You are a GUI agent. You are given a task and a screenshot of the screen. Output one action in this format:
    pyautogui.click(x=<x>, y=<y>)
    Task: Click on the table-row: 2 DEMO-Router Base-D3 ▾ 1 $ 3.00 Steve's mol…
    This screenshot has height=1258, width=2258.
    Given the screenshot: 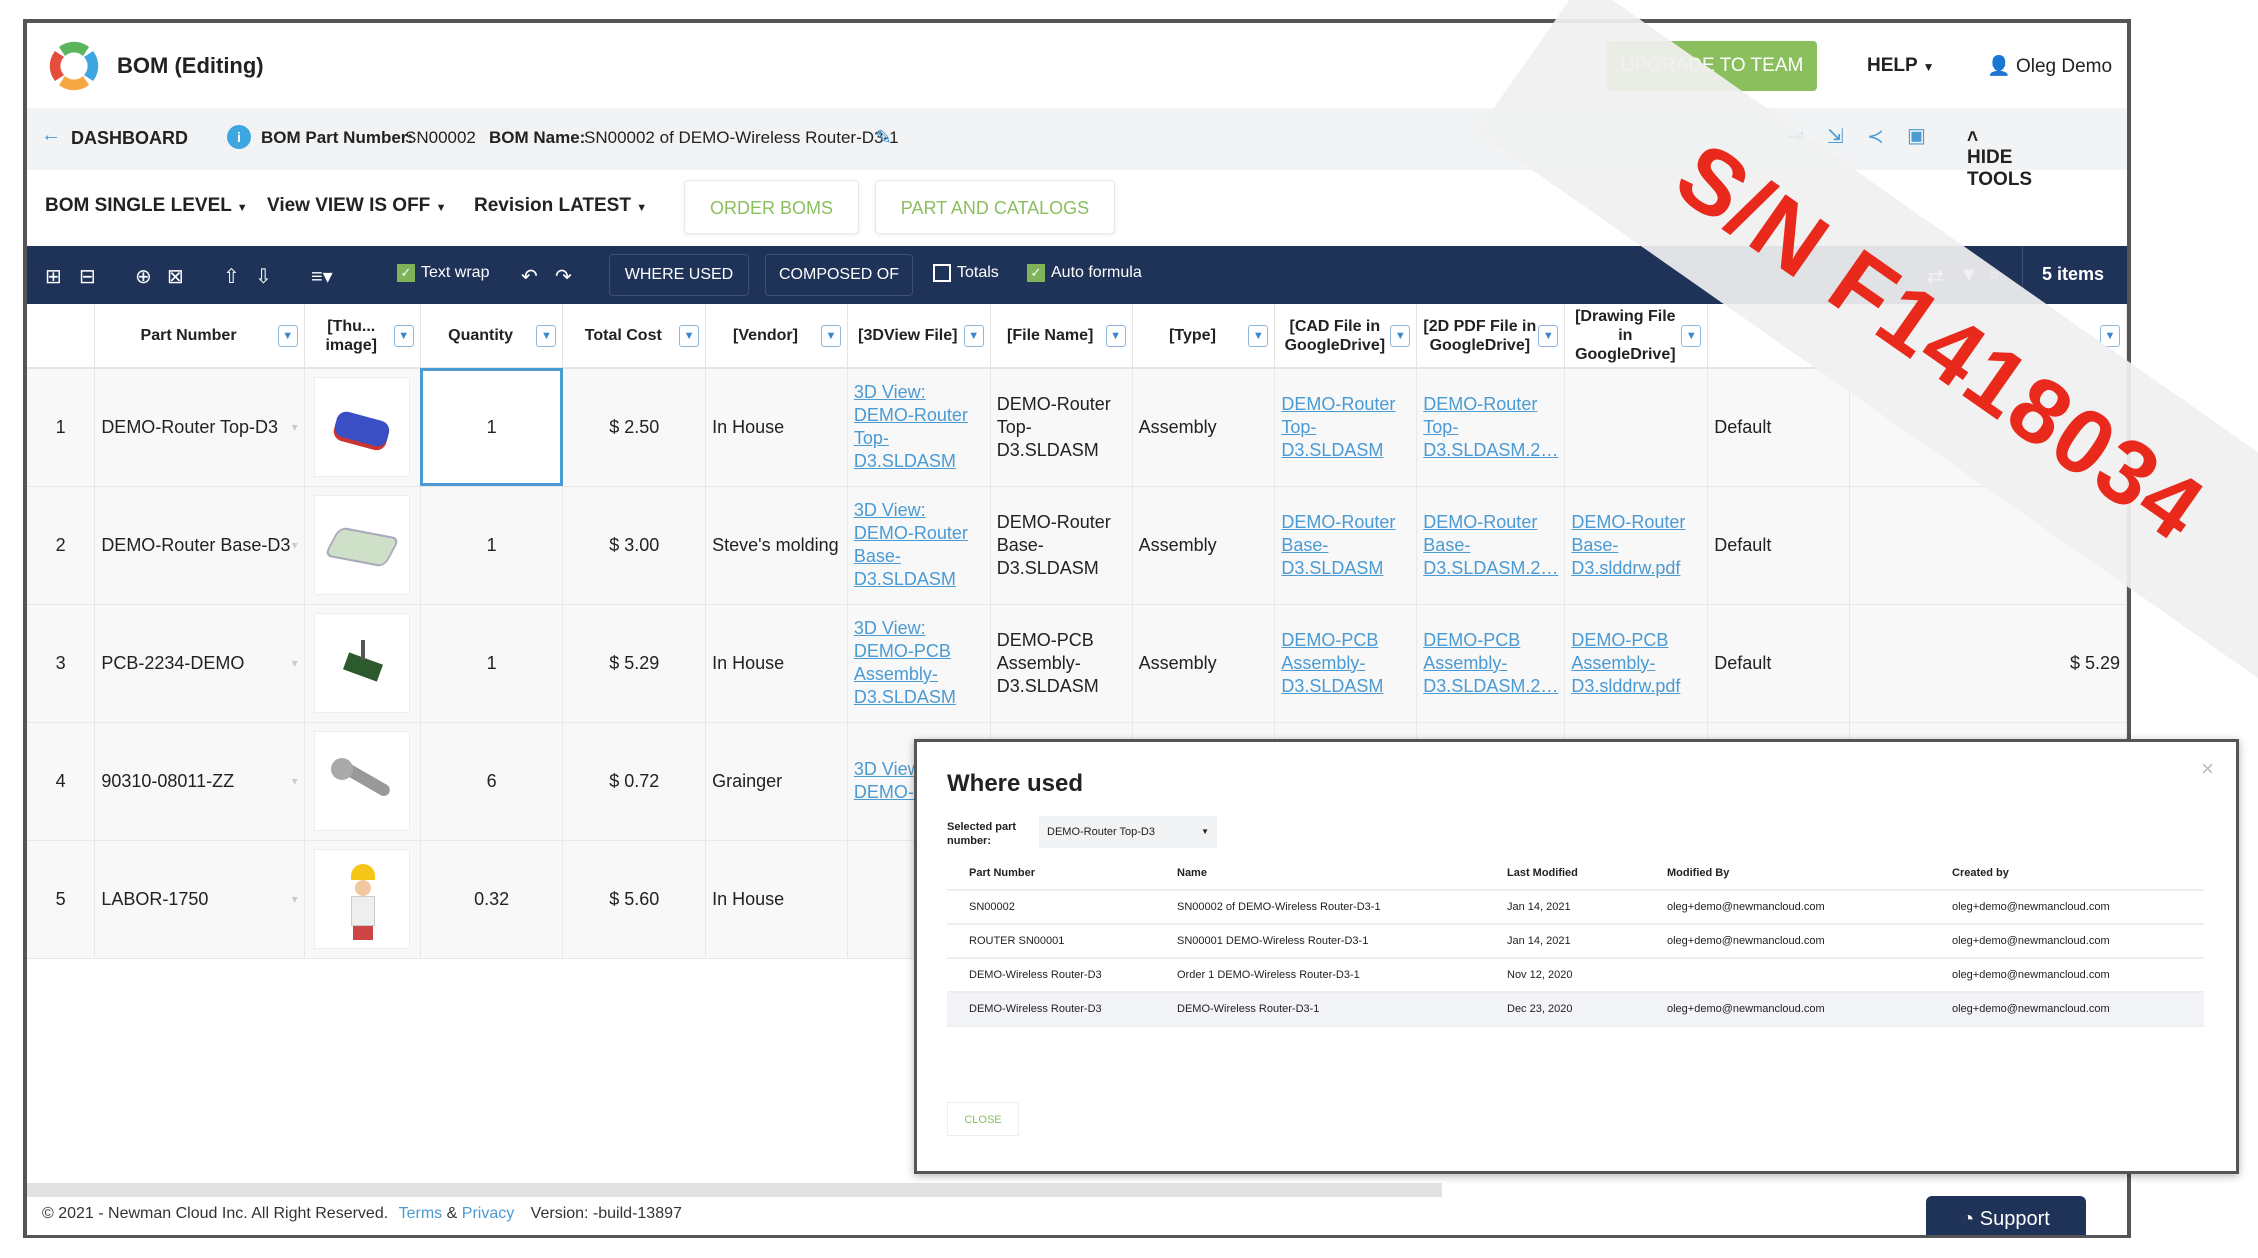 What is the action you would take?
    pyautogui.click(x=1077, y=545)
    